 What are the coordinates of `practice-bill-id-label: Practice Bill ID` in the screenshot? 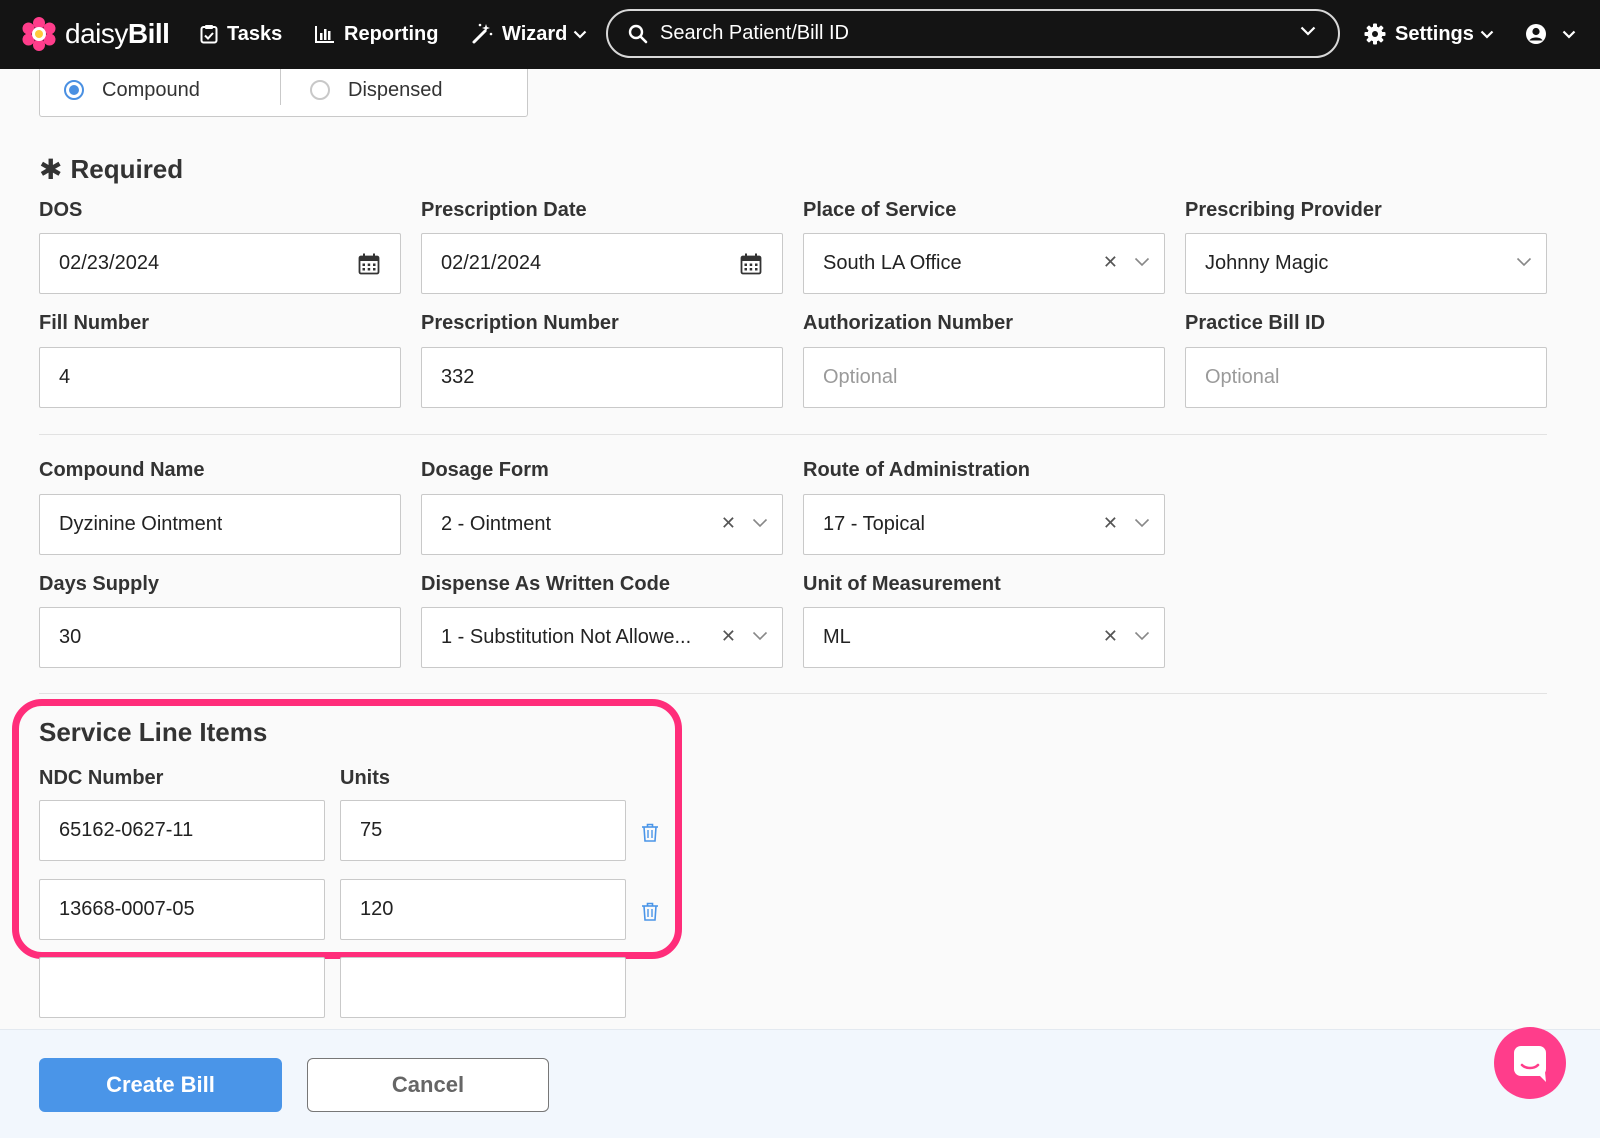 It's located at (1255, 323).